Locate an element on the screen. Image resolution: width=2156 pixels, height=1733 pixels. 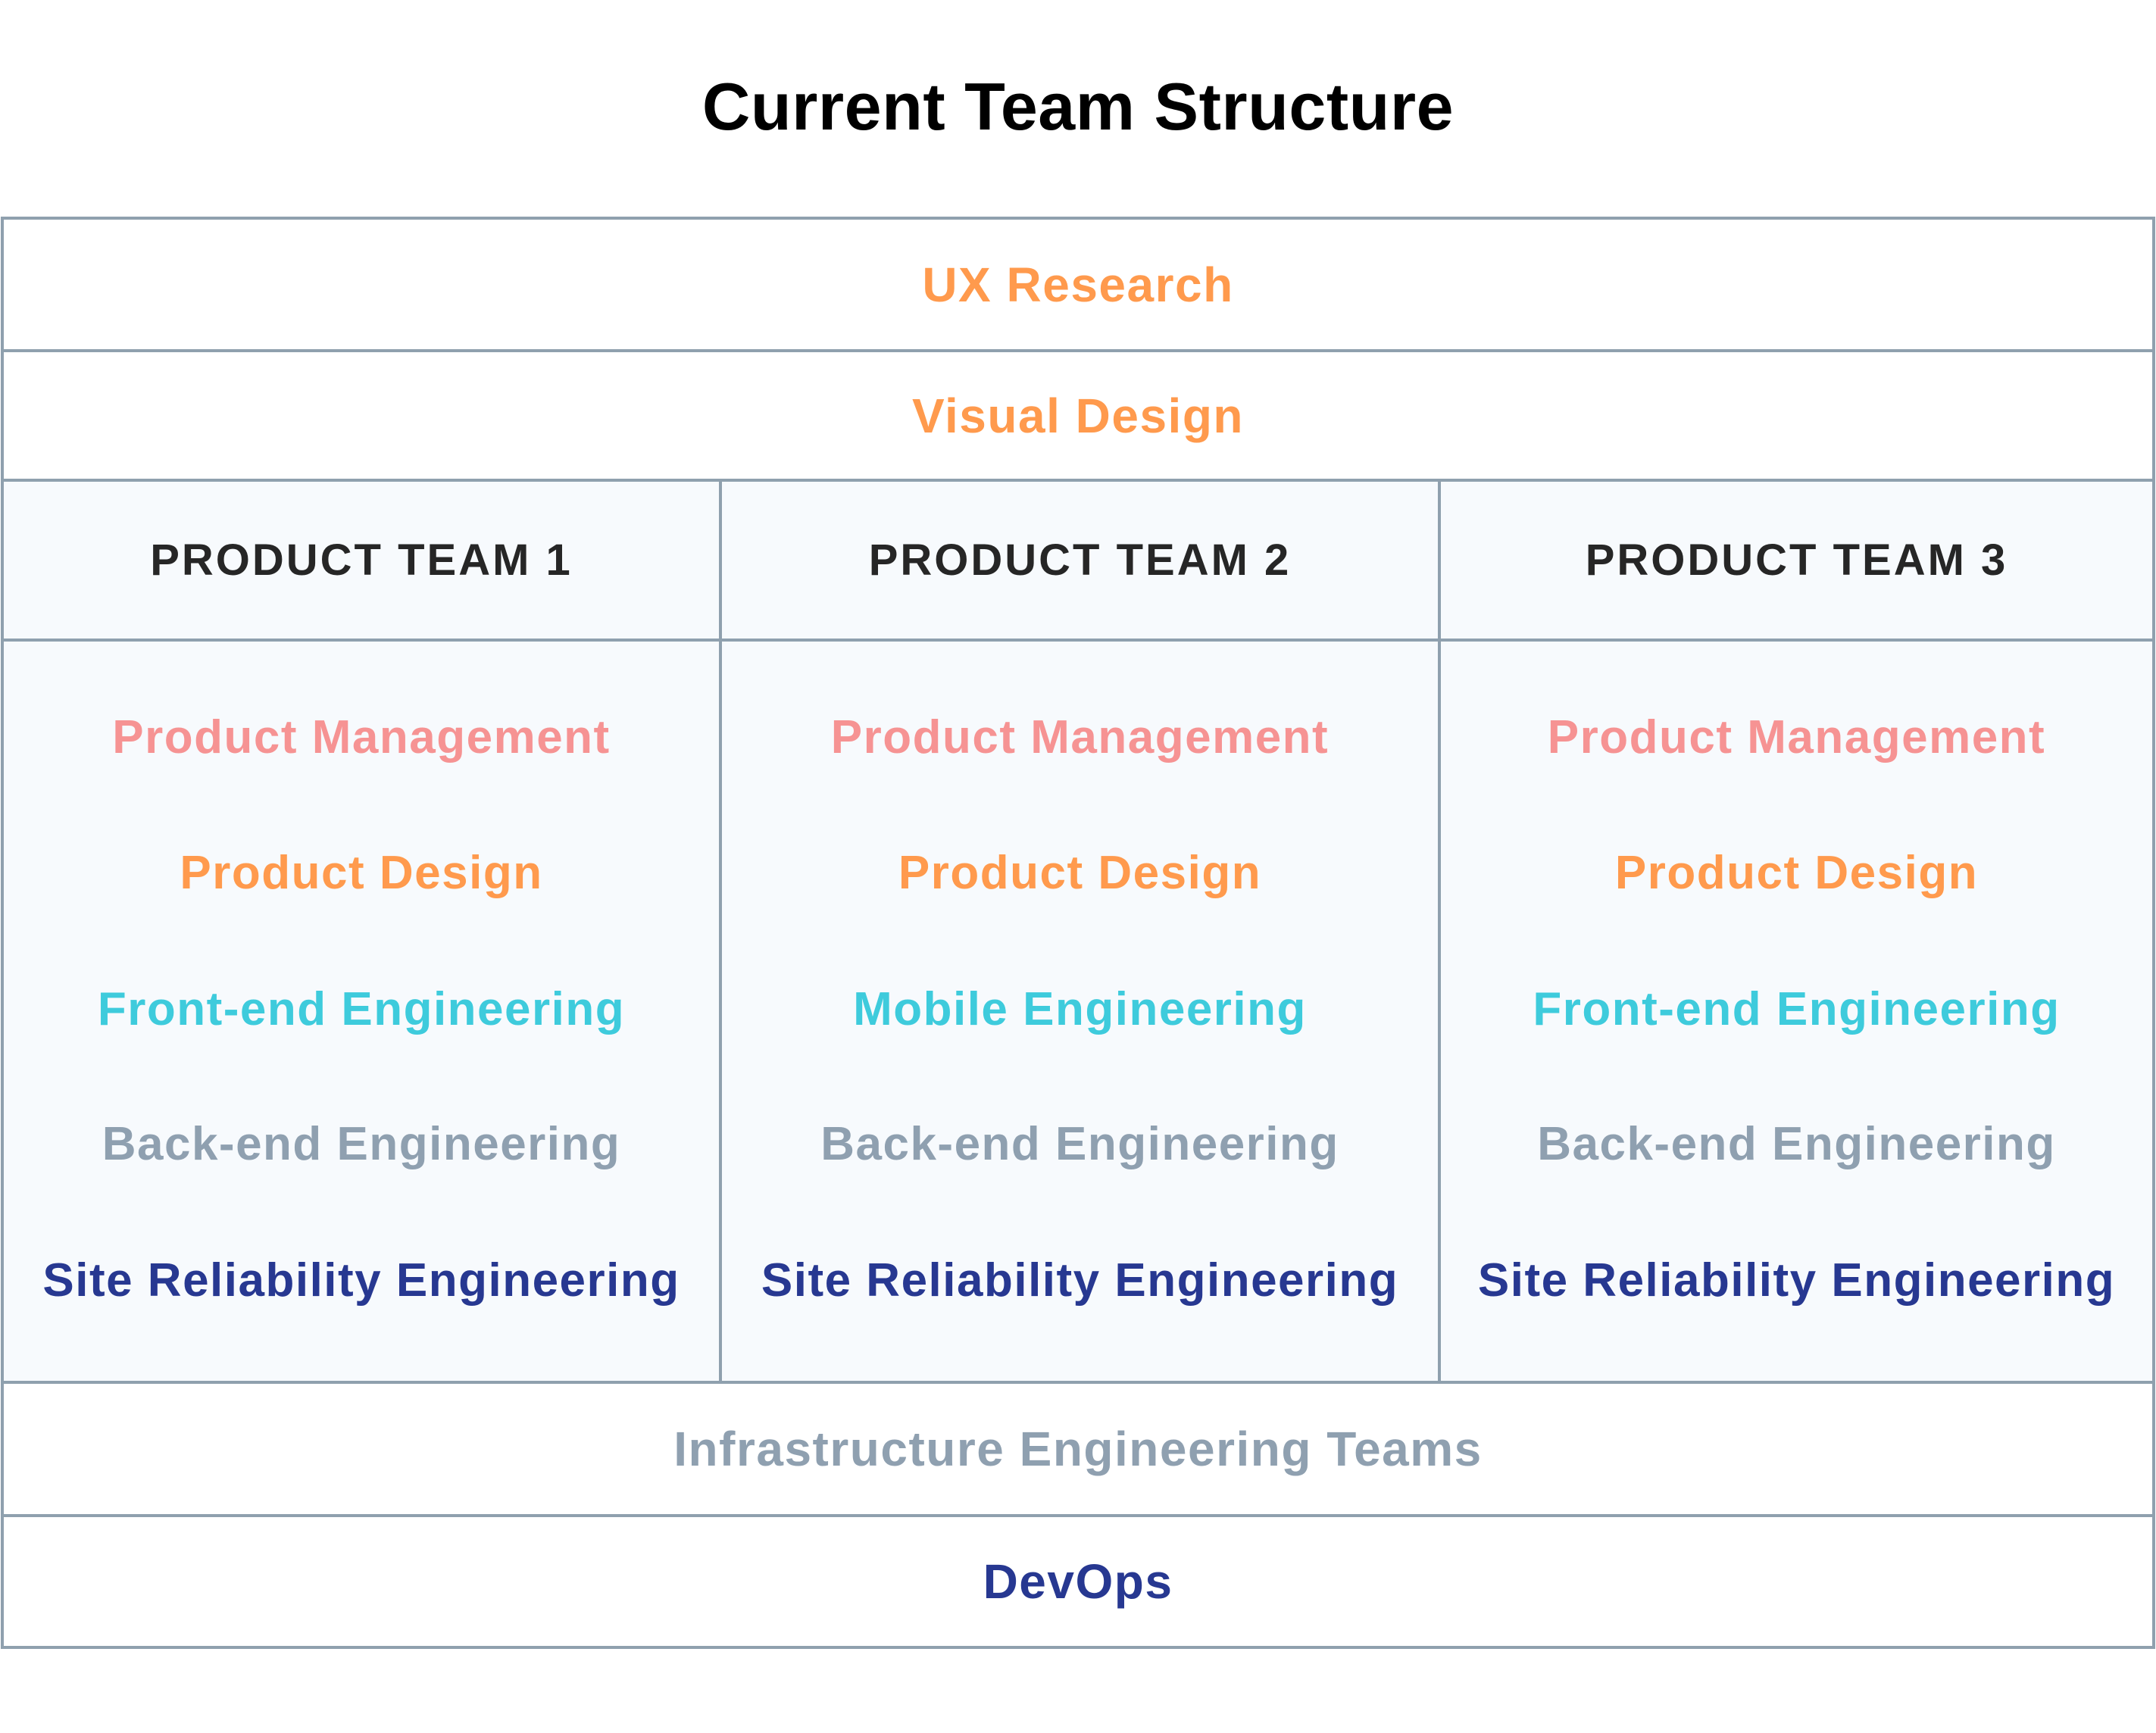
row-infrastructure: Infrastructure Engineering Teams is located at coordinates (1078, 1449).